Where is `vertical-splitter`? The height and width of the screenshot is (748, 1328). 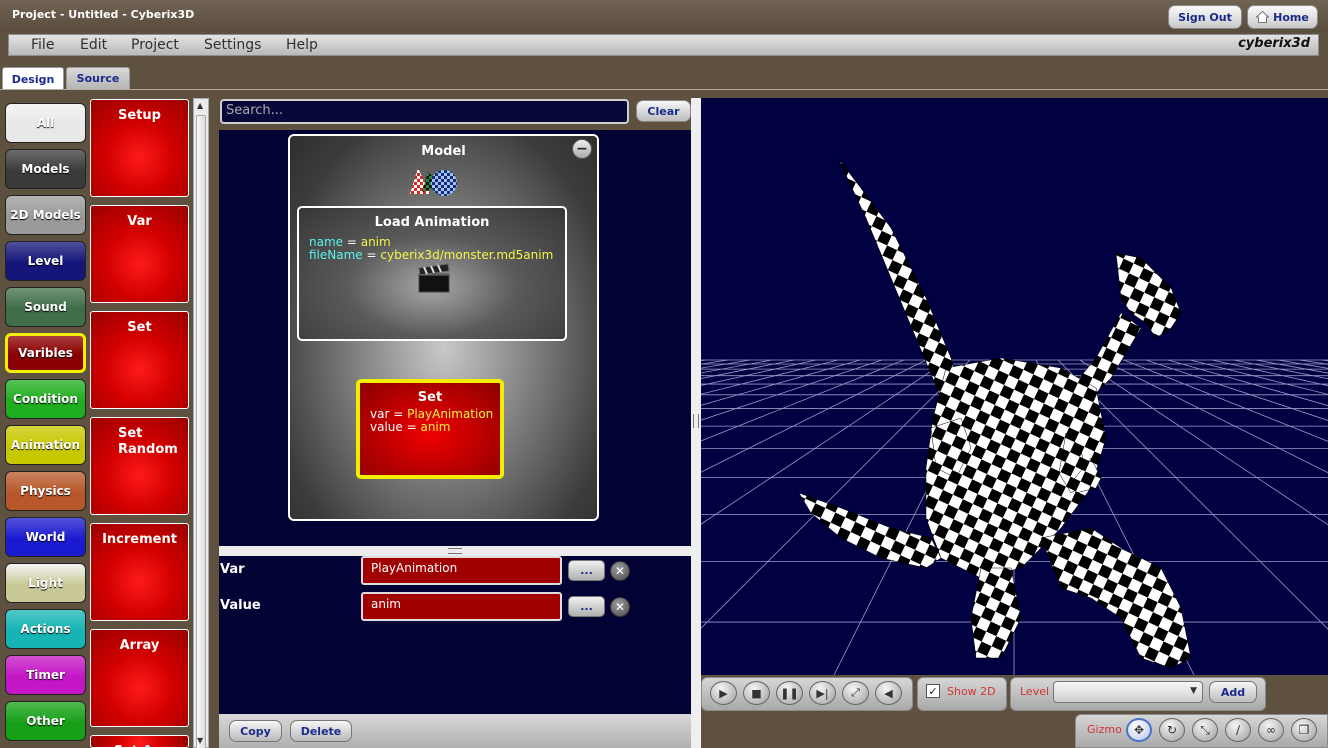 vertical-splitter is located at coordinates (696, 423).